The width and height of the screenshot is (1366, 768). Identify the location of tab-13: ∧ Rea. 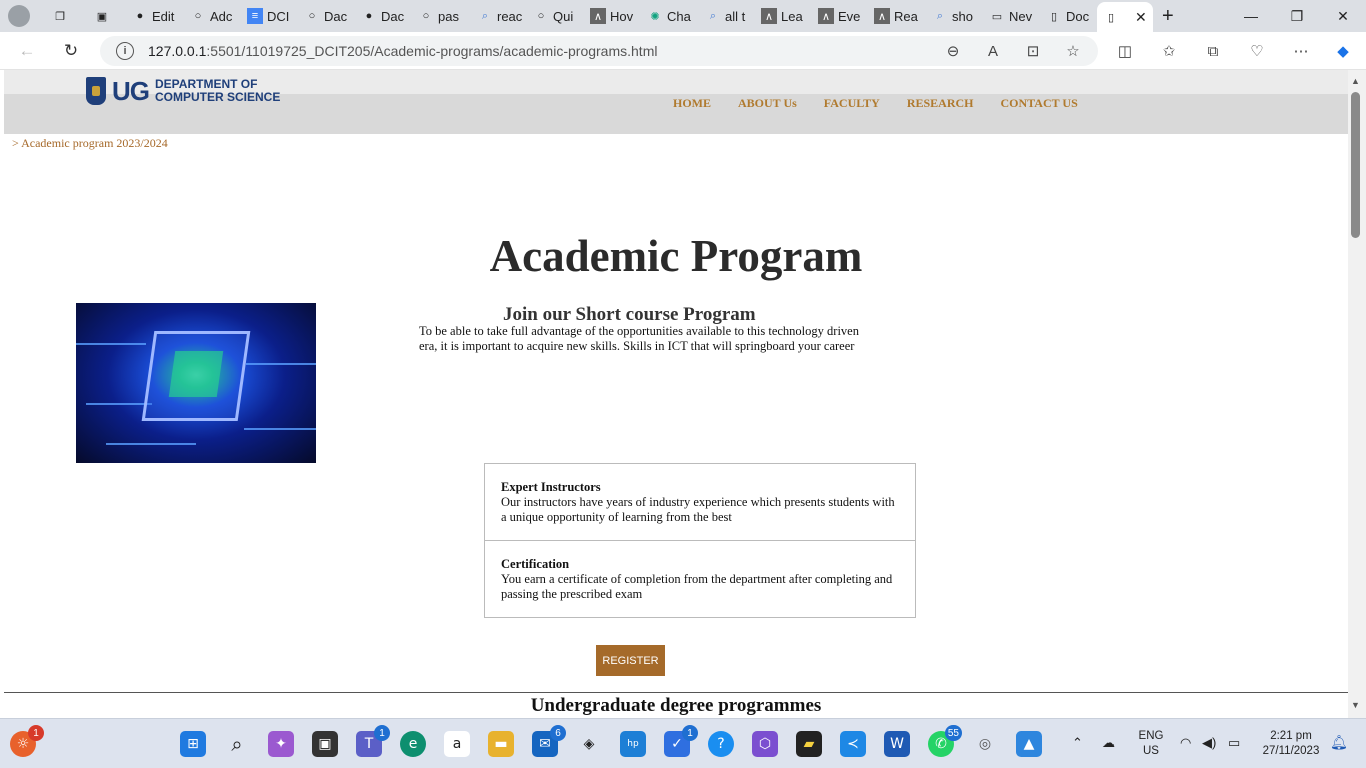
(899, 16).